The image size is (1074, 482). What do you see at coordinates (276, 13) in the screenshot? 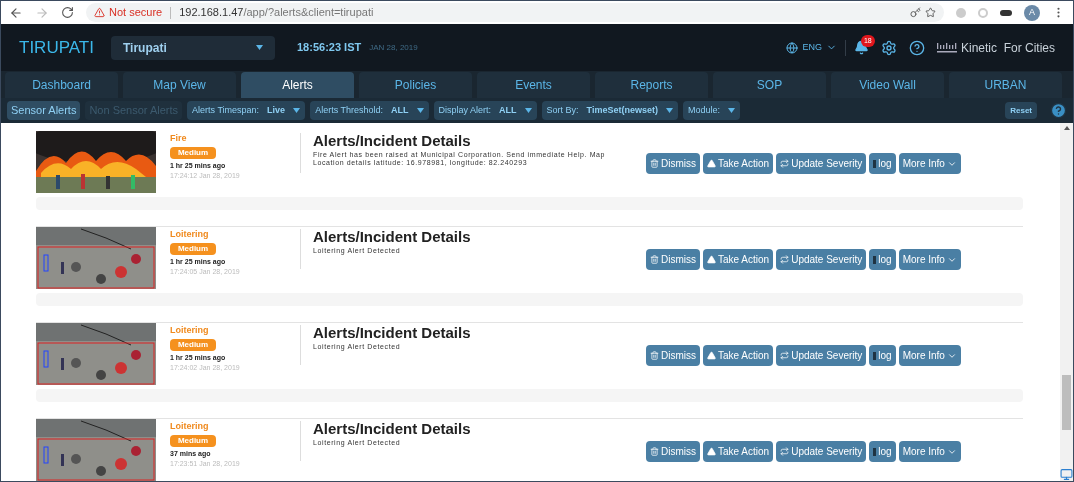
I see `url-text: 192.168.1.47/app/?alerts&client=tirupati` at bounding box center [276, 13].